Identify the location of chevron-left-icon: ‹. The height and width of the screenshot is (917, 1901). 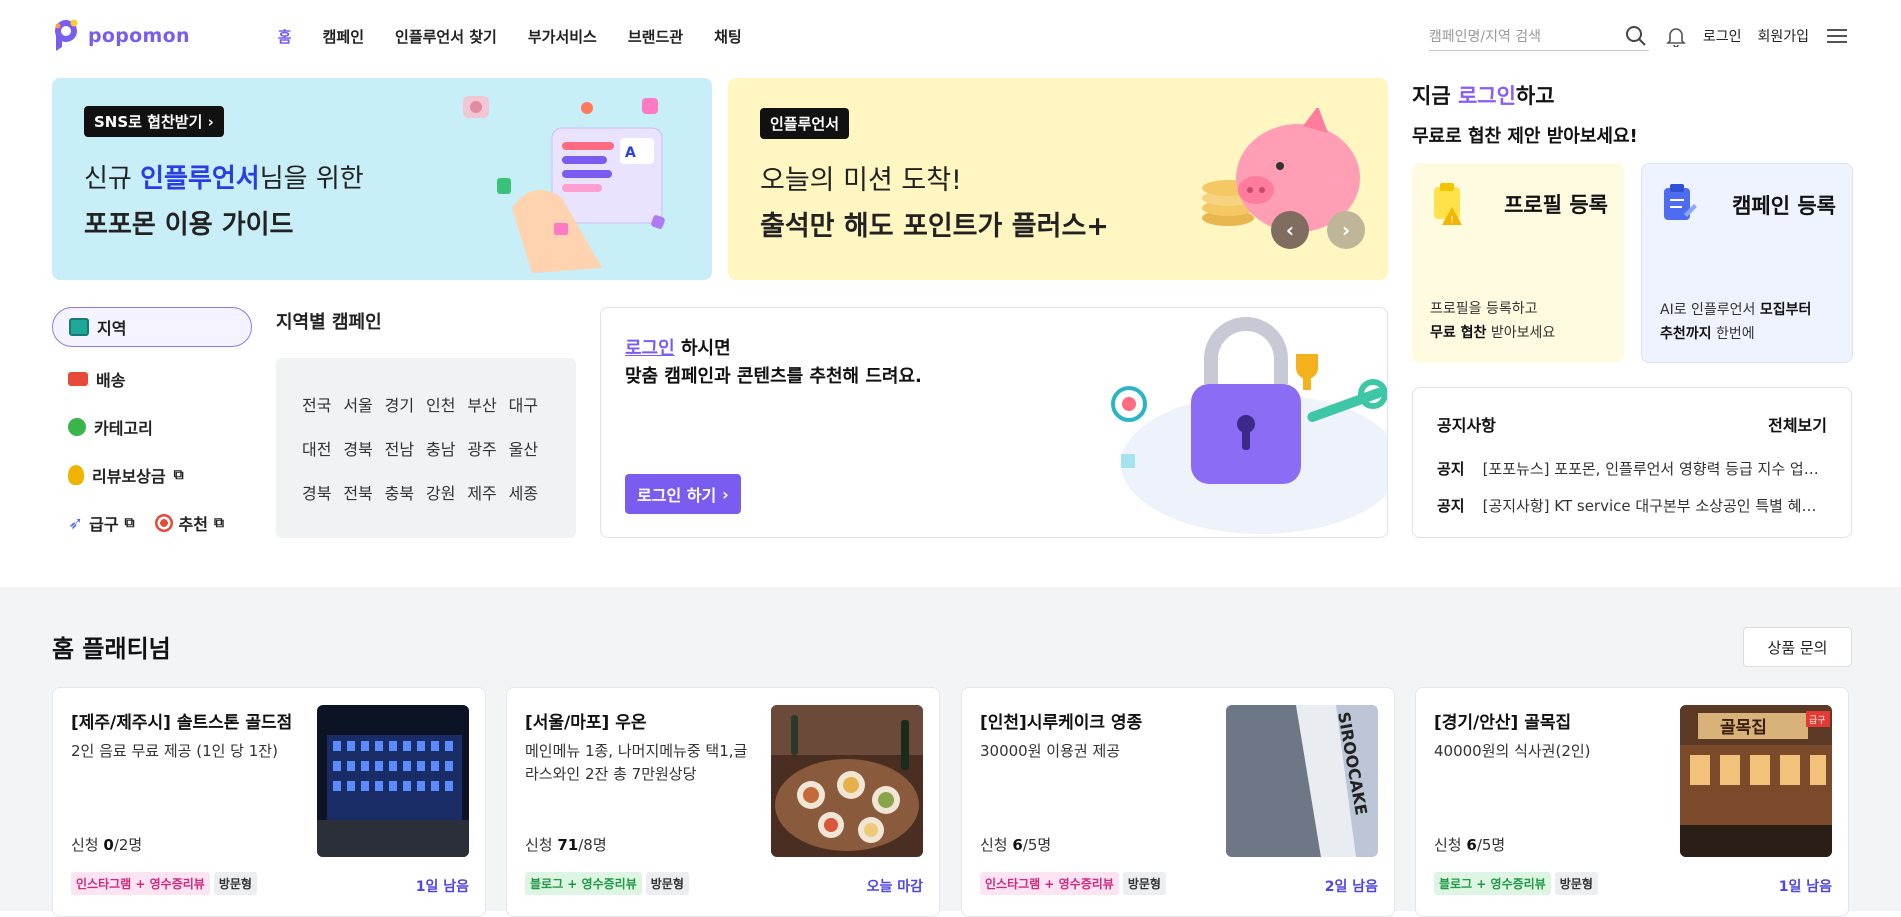
(1290, 230).